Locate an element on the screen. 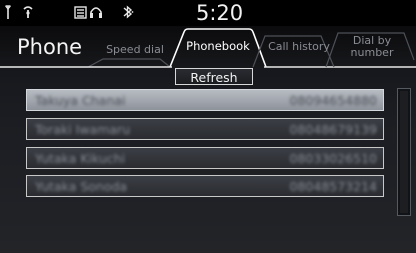 The height and width of the screenshot is (253, 416). status-bar: 5:20 is located at coordinates (208, 13).